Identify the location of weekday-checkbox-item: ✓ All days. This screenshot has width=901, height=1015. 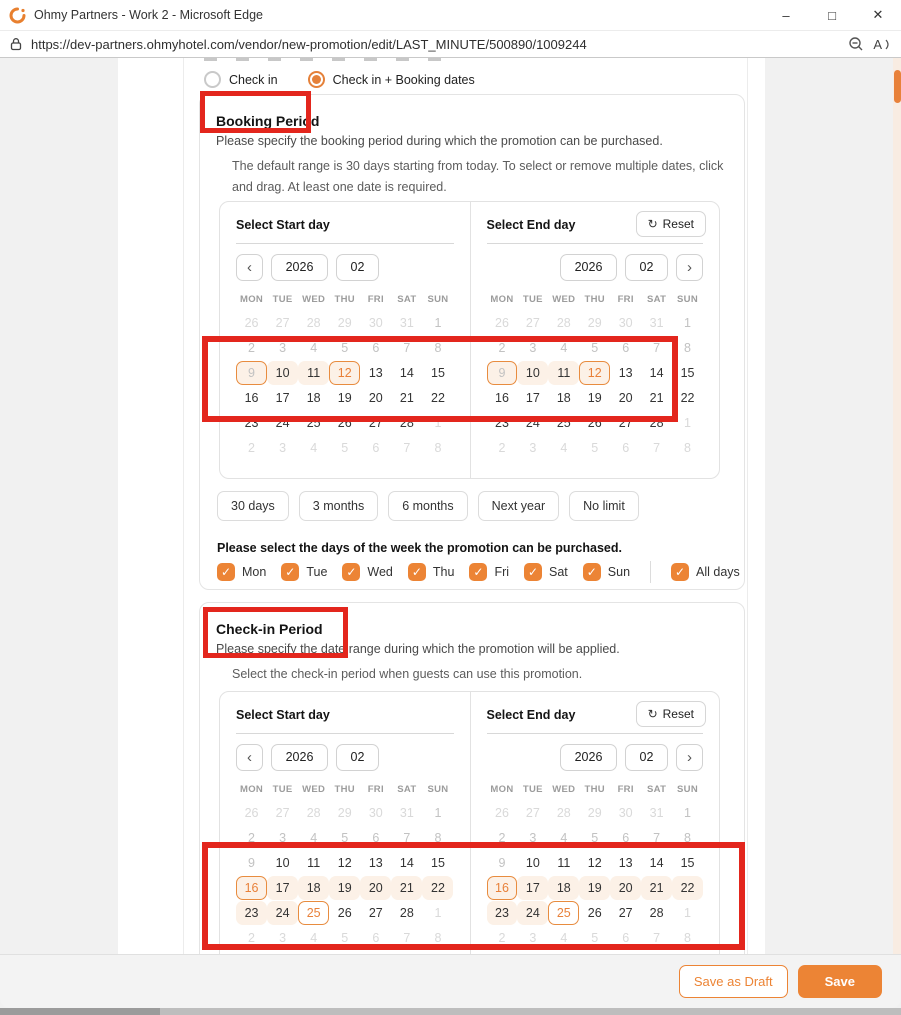
(705, 572).